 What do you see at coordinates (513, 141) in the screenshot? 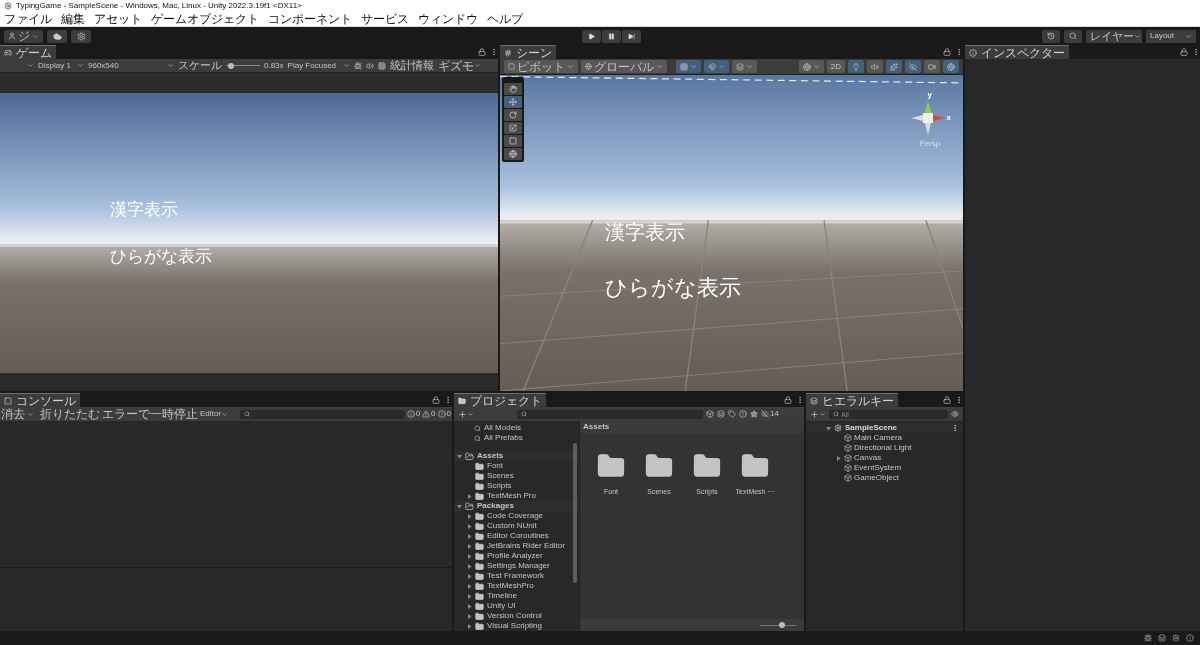
I see `rect-tool-button` at bounding box center [513, 141].